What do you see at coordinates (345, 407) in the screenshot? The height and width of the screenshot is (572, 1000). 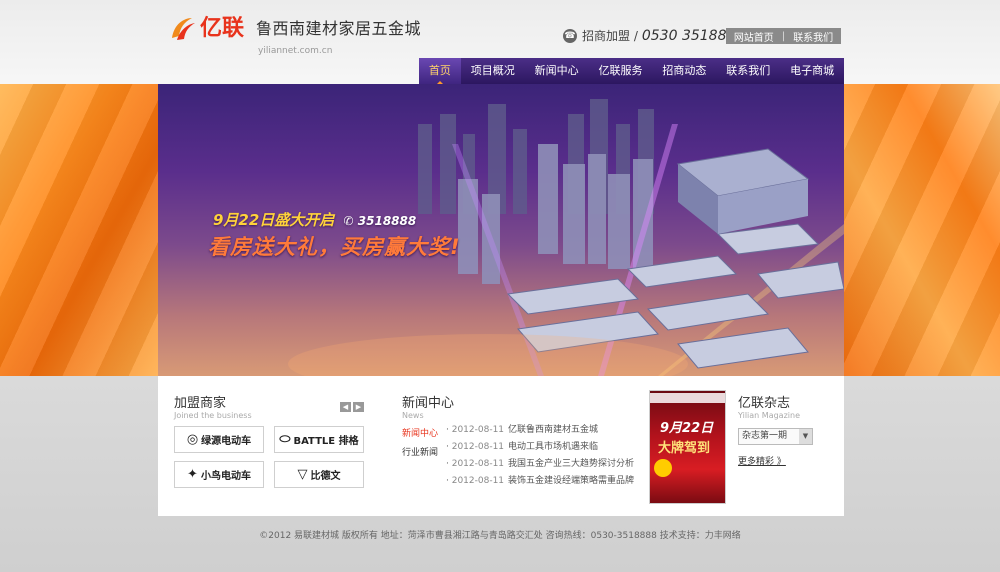 I see `prev-arrow-icon: ◀` at bounding box center [345, 407].